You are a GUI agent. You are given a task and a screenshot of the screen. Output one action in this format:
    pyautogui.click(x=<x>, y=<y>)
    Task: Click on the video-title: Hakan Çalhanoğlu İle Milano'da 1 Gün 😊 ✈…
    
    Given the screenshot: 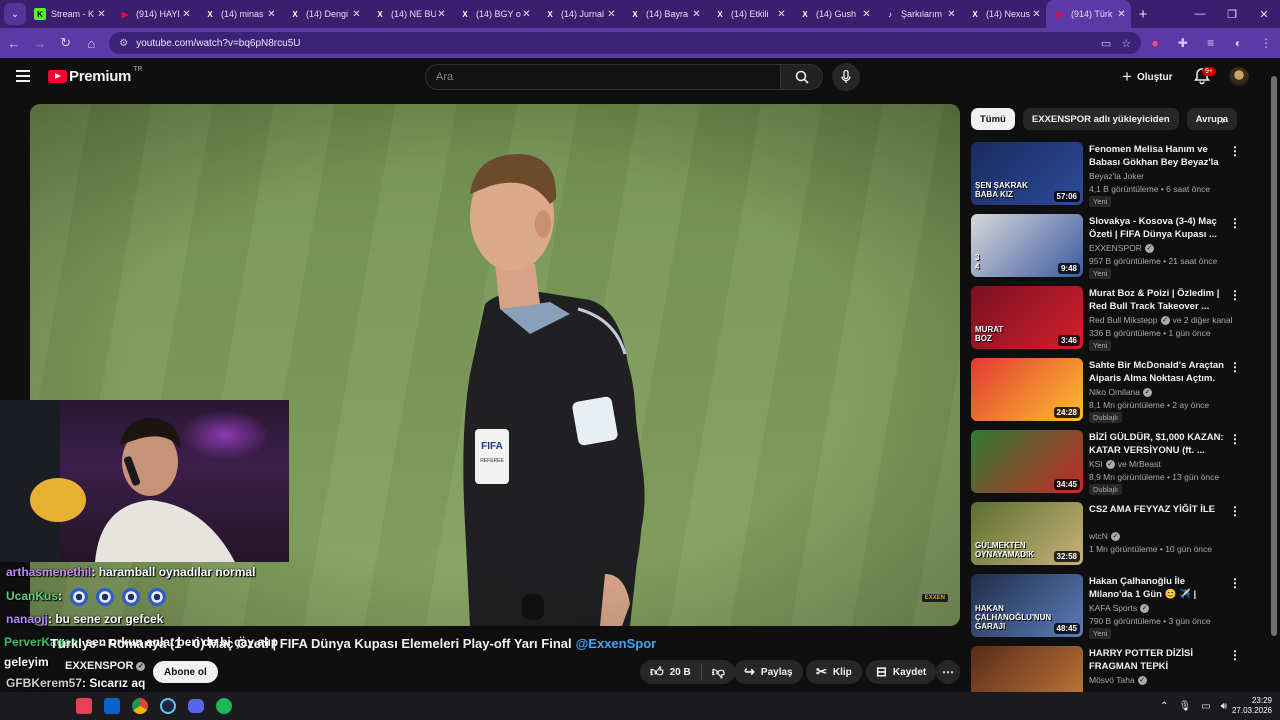 What is the action you would take?
    pyautogui.click(x=1156, y=588)
    